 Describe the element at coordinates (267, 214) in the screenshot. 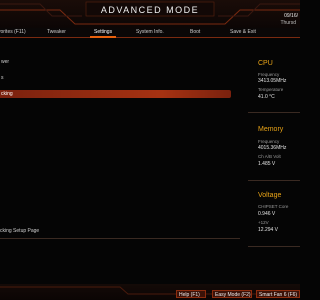

I see `chipset-core-value: 0.946 V` at that location.